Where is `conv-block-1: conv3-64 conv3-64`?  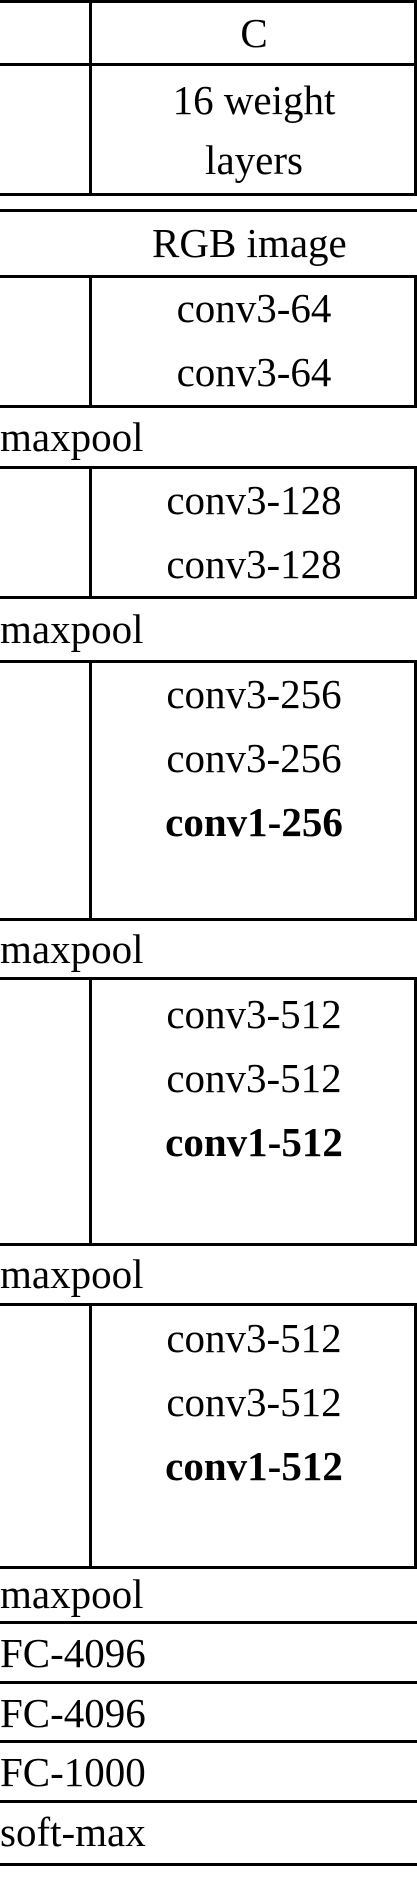
conv-block-1: conv3-64 conv3-64 is located at coordinates (254, 340).